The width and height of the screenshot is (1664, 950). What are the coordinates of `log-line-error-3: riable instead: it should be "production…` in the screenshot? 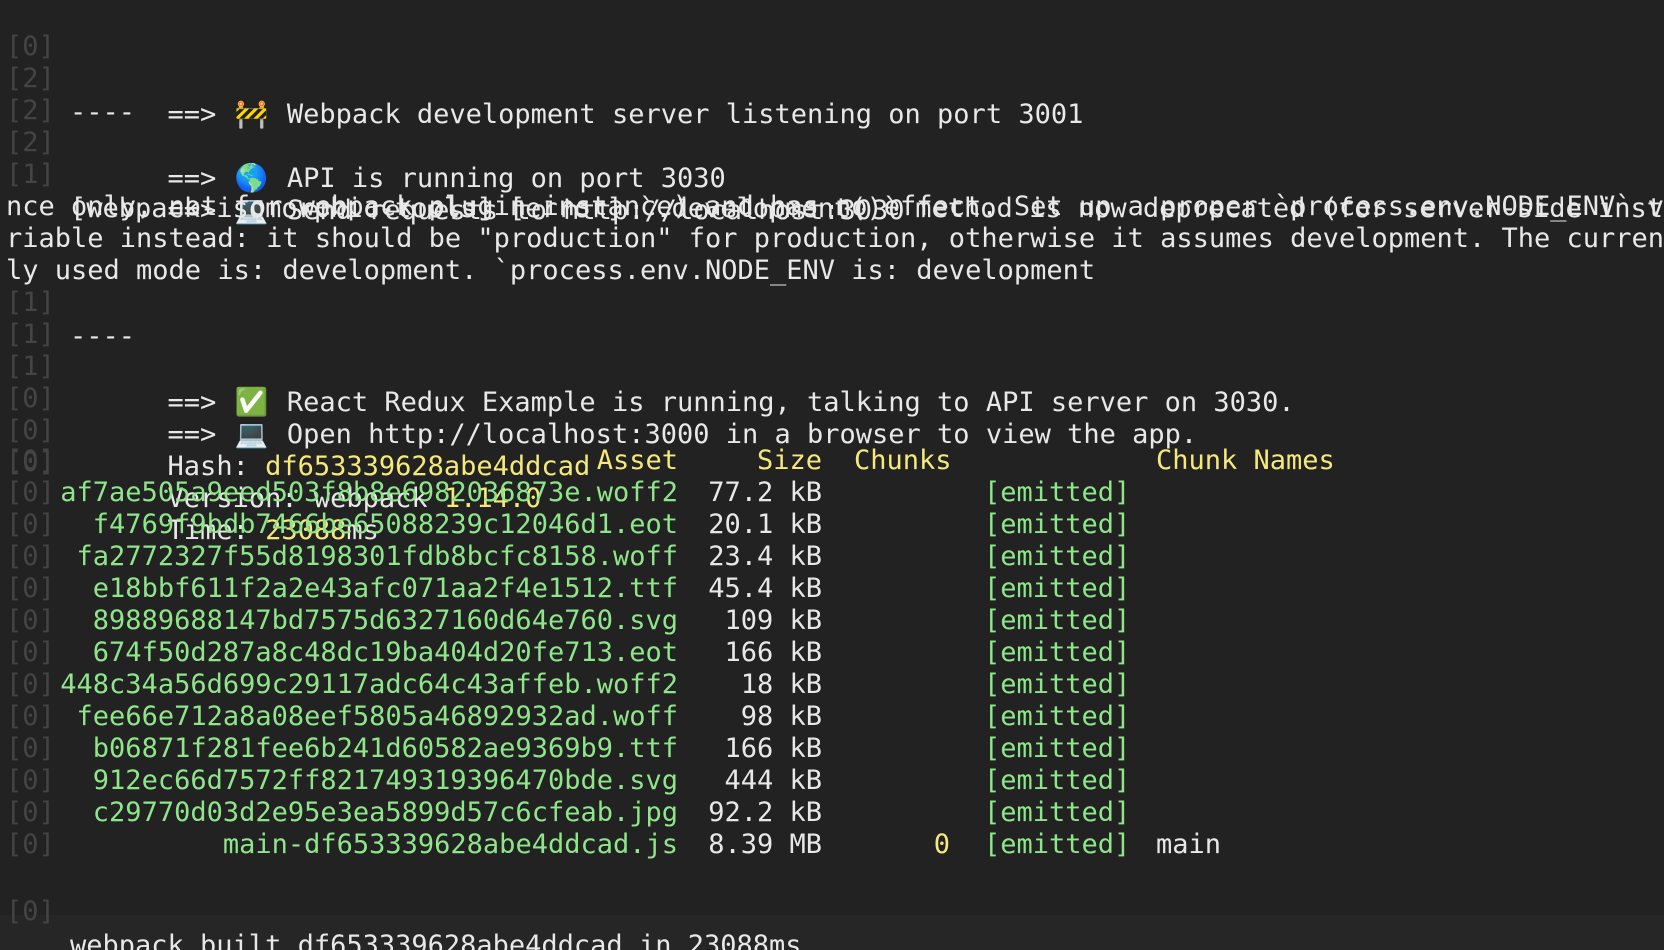 It's located at (832, 221).